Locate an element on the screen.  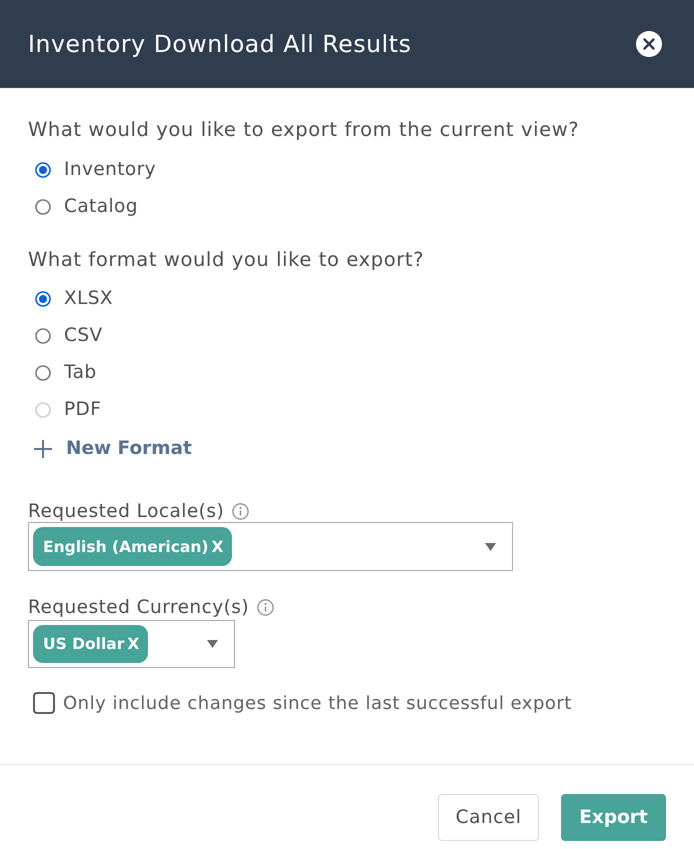
close-icon is located at coordinates (649, 44).